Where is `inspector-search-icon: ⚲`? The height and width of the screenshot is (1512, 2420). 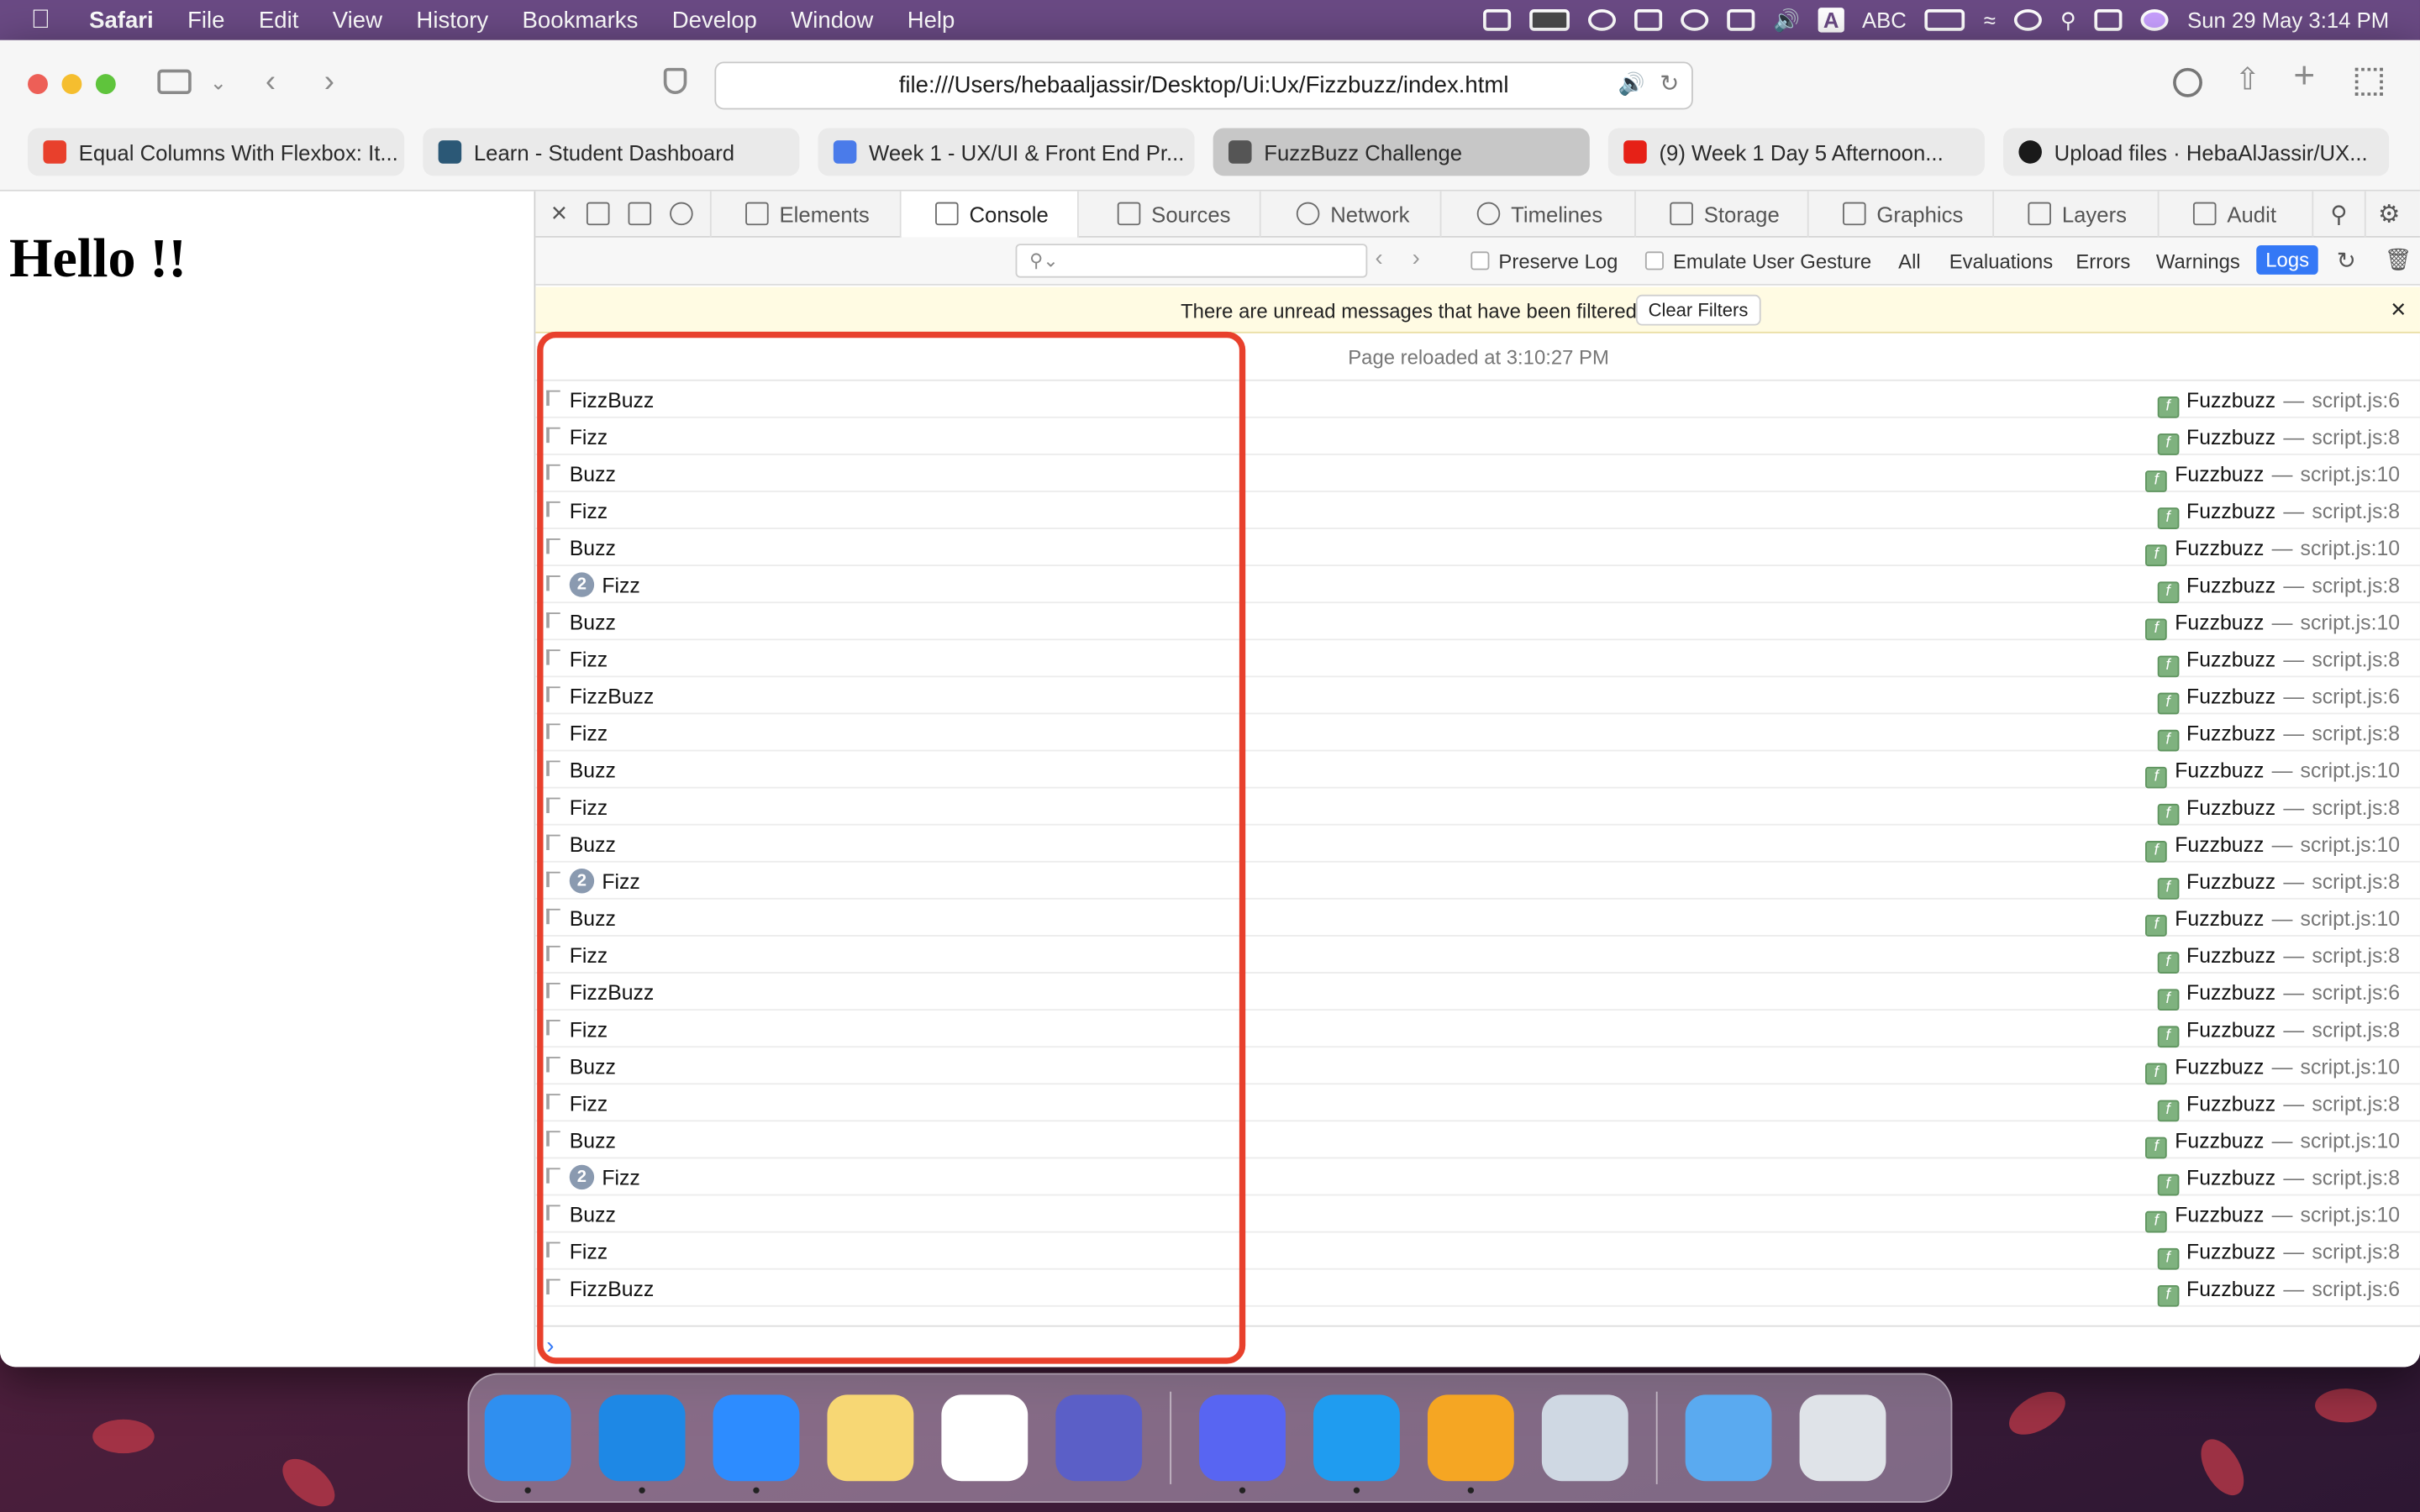 inspector-search-icon: ⚲ is located at coordinates (2339, 213).